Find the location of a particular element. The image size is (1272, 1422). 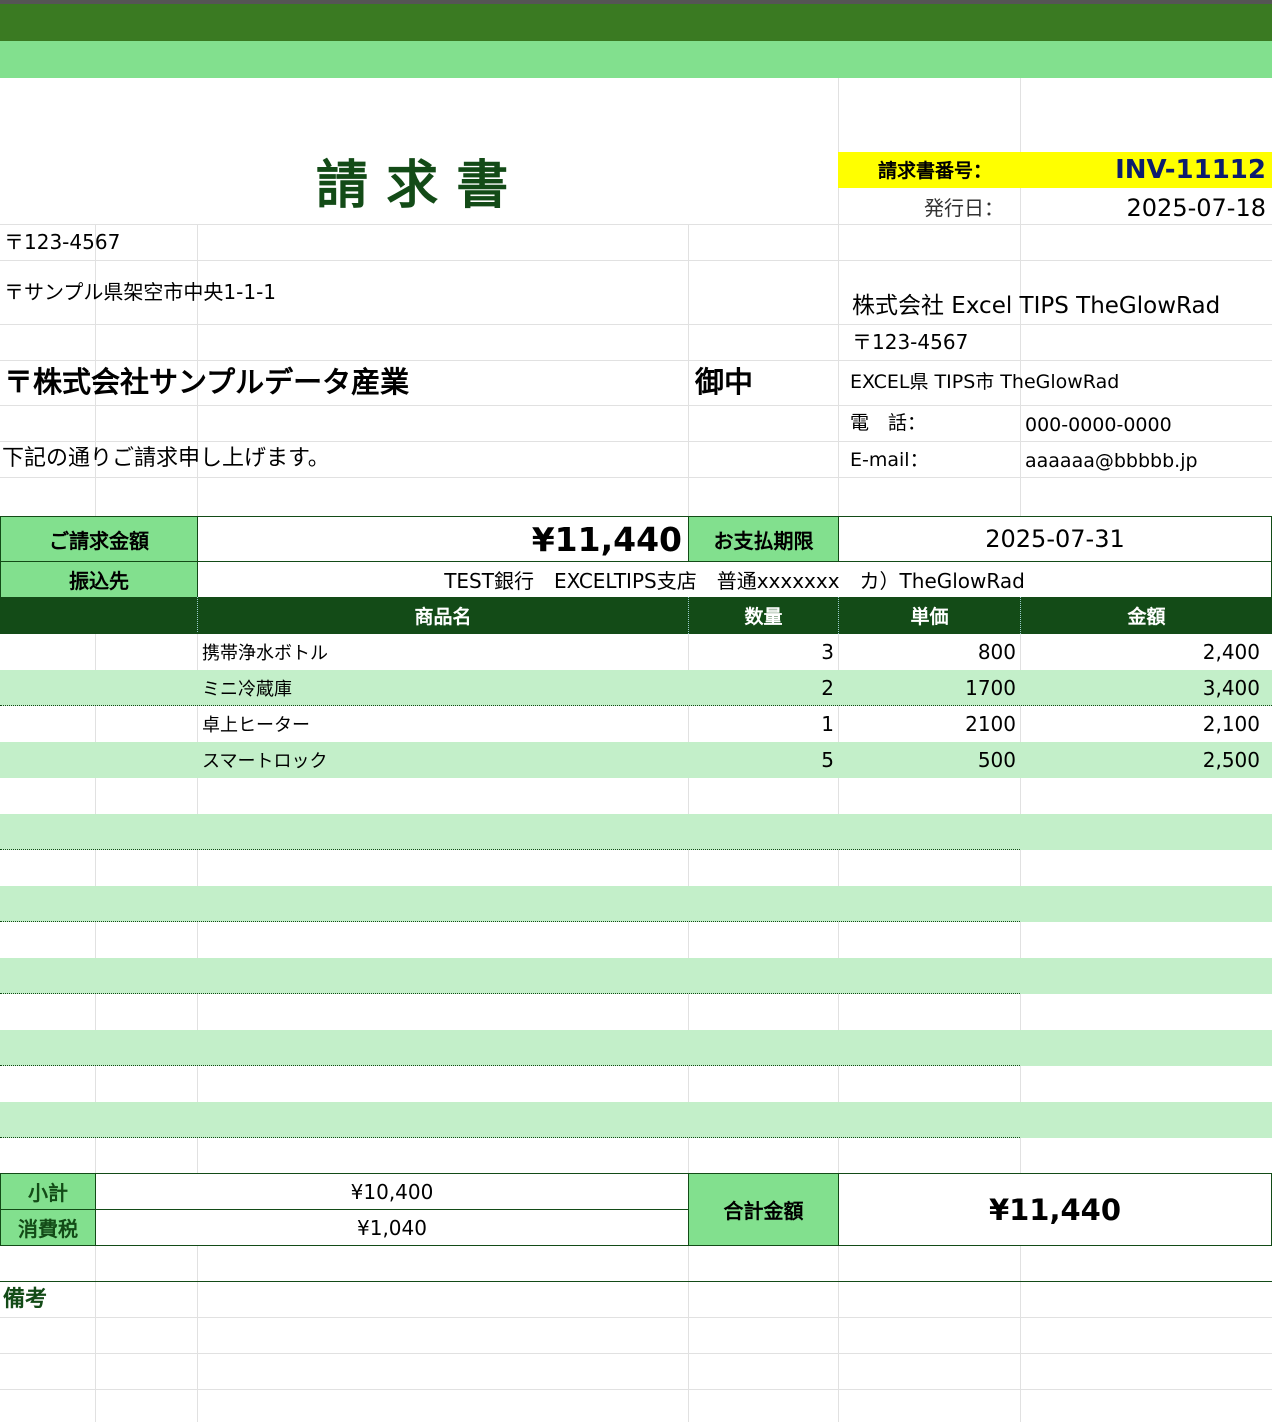

row-amount: 2,100 is located at coordinates (1231, 724).